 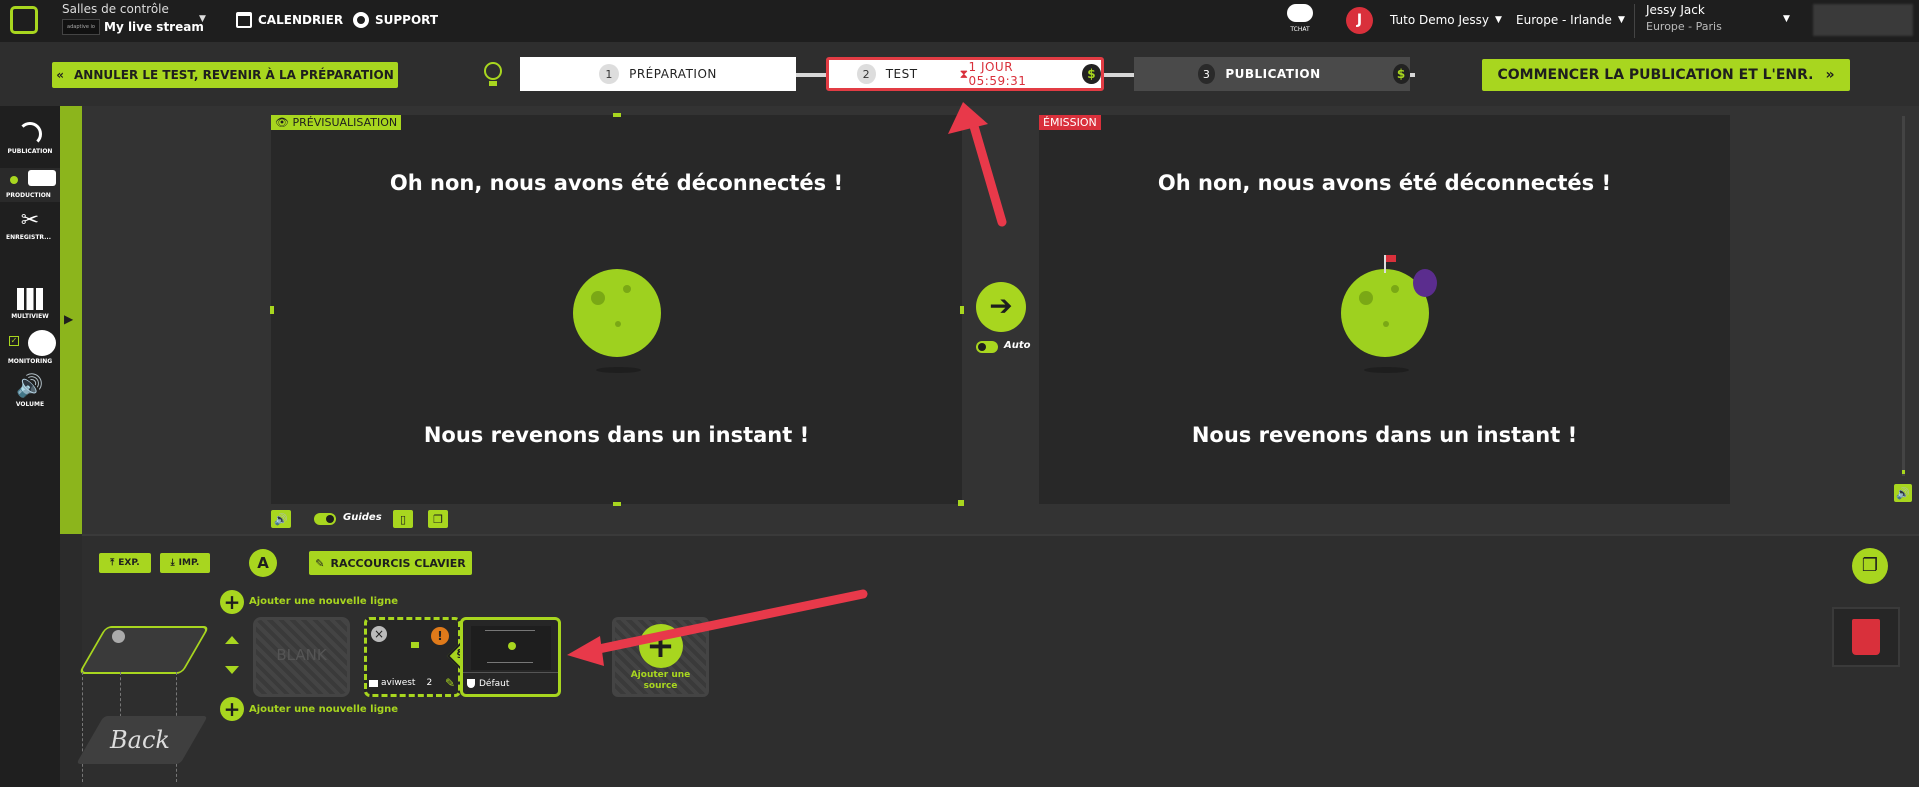 What do you see at coordinates (977, 164) in the screenshot?
I see `arrow-to-timer` at bounding box center [977, 164].